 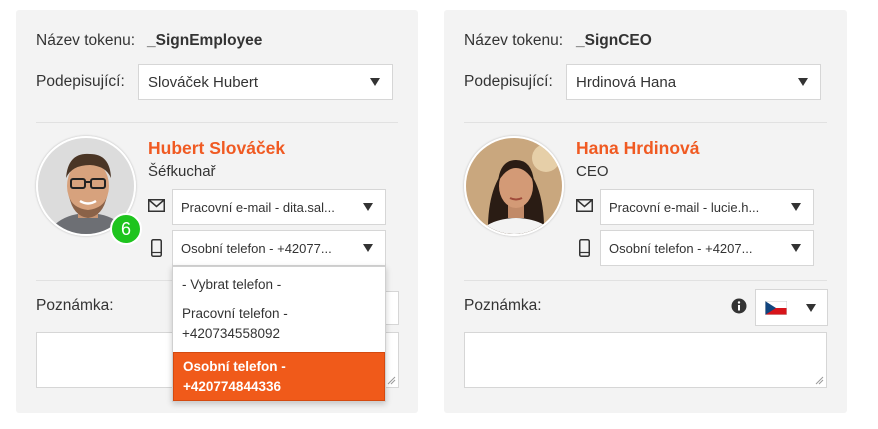 I want to click on czech-flag-icon, so click(x=776, y=308).